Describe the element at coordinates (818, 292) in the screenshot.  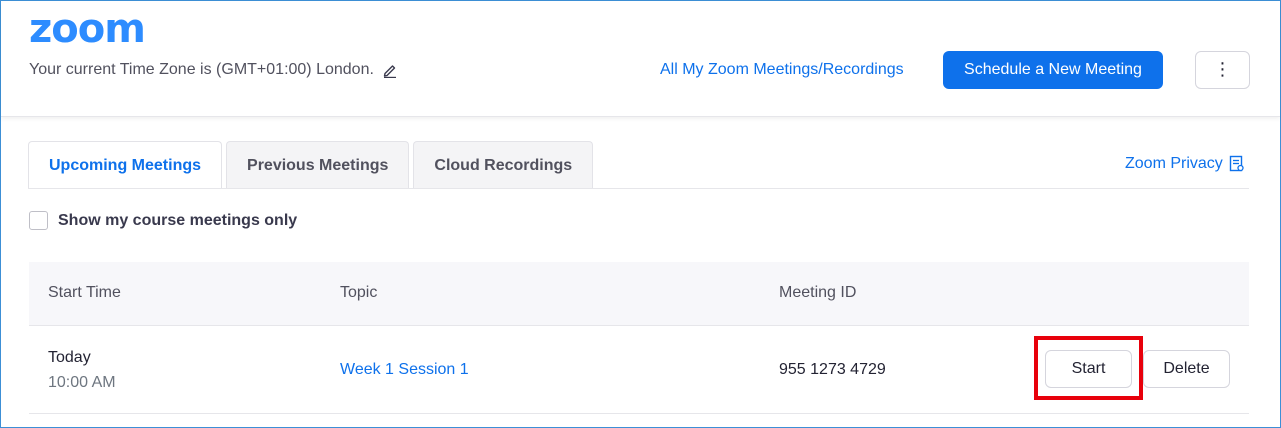
I see `header-meeting-id: Meeting ID` at that location.